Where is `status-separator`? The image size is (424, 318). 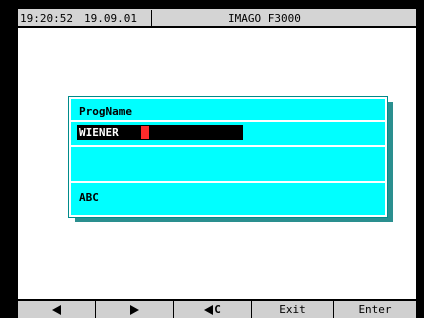
status-separator is located at coordinates (151, 18).